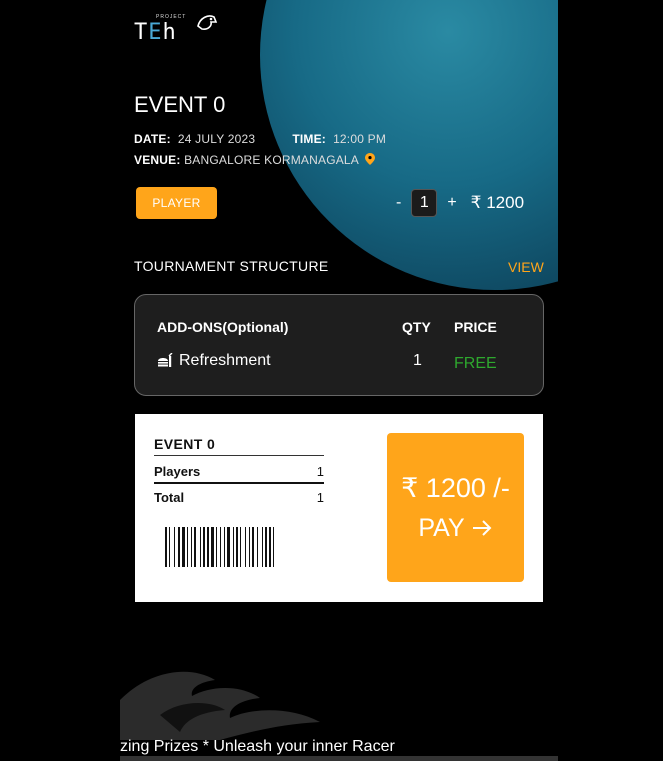  What do you see at coordinates (260, 139) in the screenshot?
I see `event-date-time: DATE: 24 JULY 2023 TIME: 12:00 PM` at bounding box center [260, 139].